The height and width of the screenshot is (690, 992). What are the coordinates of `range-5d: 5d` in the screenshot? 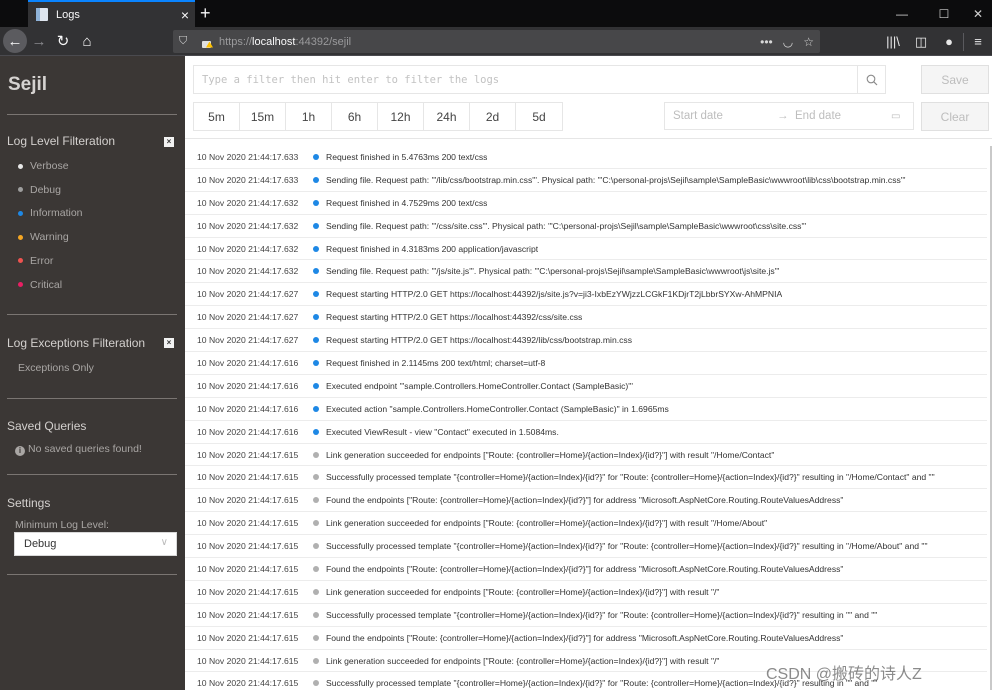 It's located at (539, 116).